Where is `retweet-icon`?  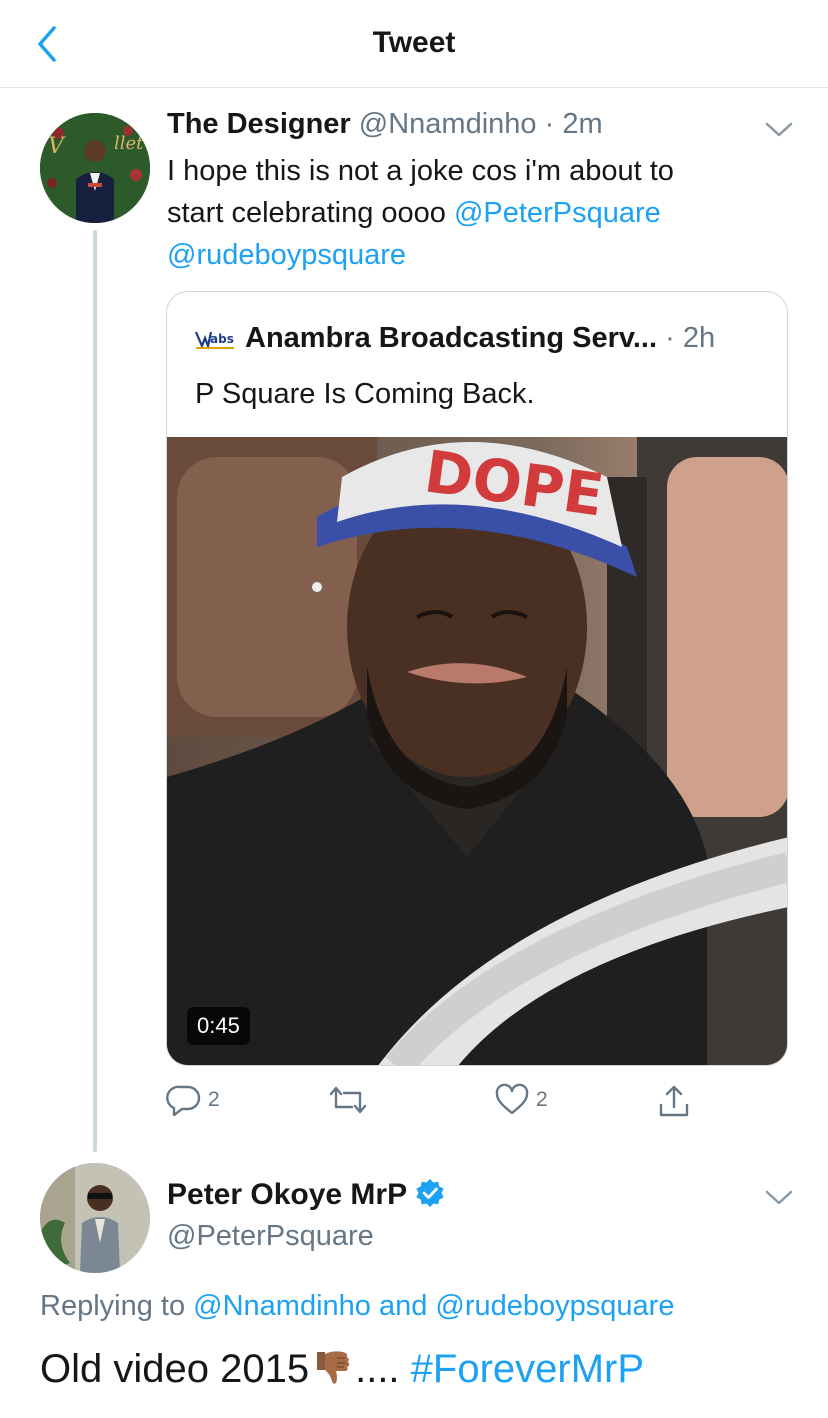 retweet-icon is located at coordinates (348, 1100).